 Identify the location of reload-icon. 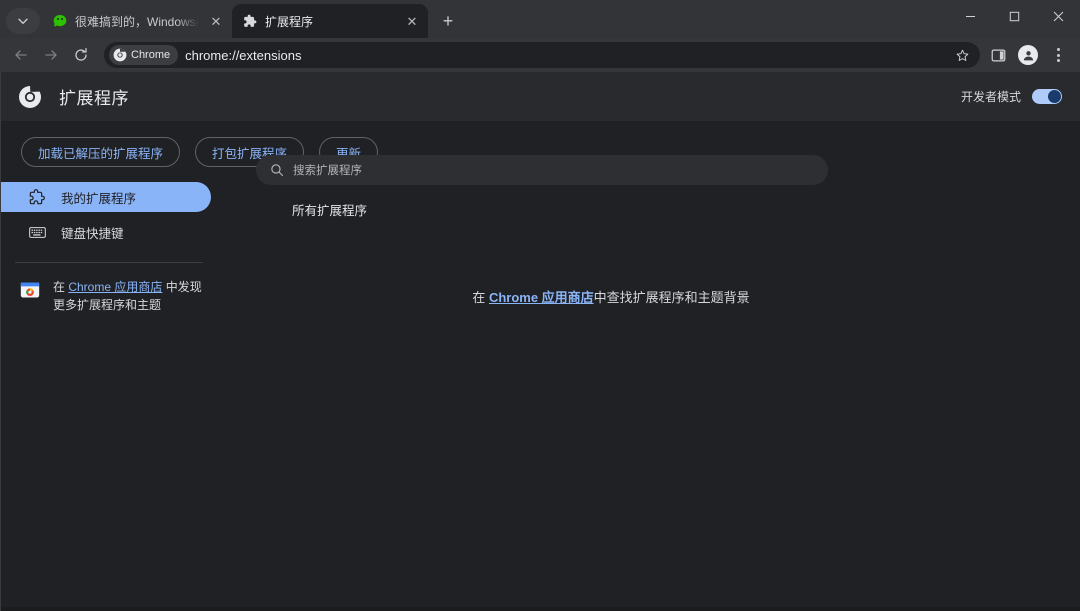
(81, 54).